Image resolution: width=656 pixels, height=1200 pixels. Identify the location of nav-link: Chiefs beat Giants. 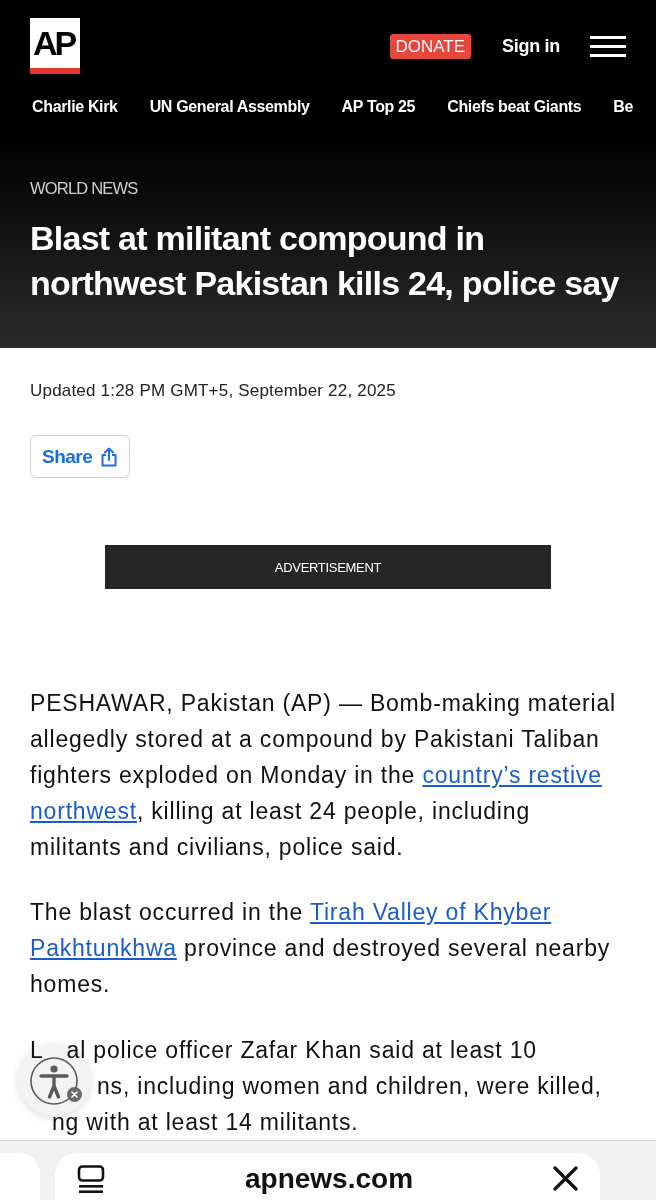
(514, 107).